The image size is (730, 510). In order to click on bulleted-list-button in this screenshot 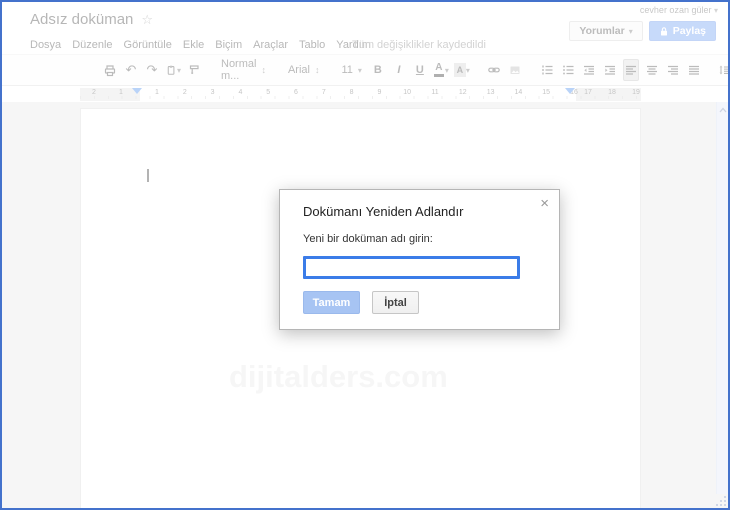, I will do `click(568, 70)`.